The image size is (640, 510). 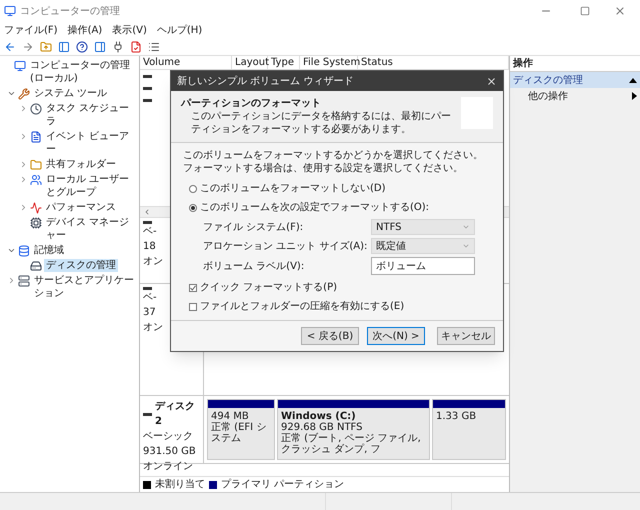 What do you see at coordinates (340, 207) in the screenshot?
I see `radio-option: このボリュームを次の設定でフォーマットする(O):` at bounding box center [340, 207].